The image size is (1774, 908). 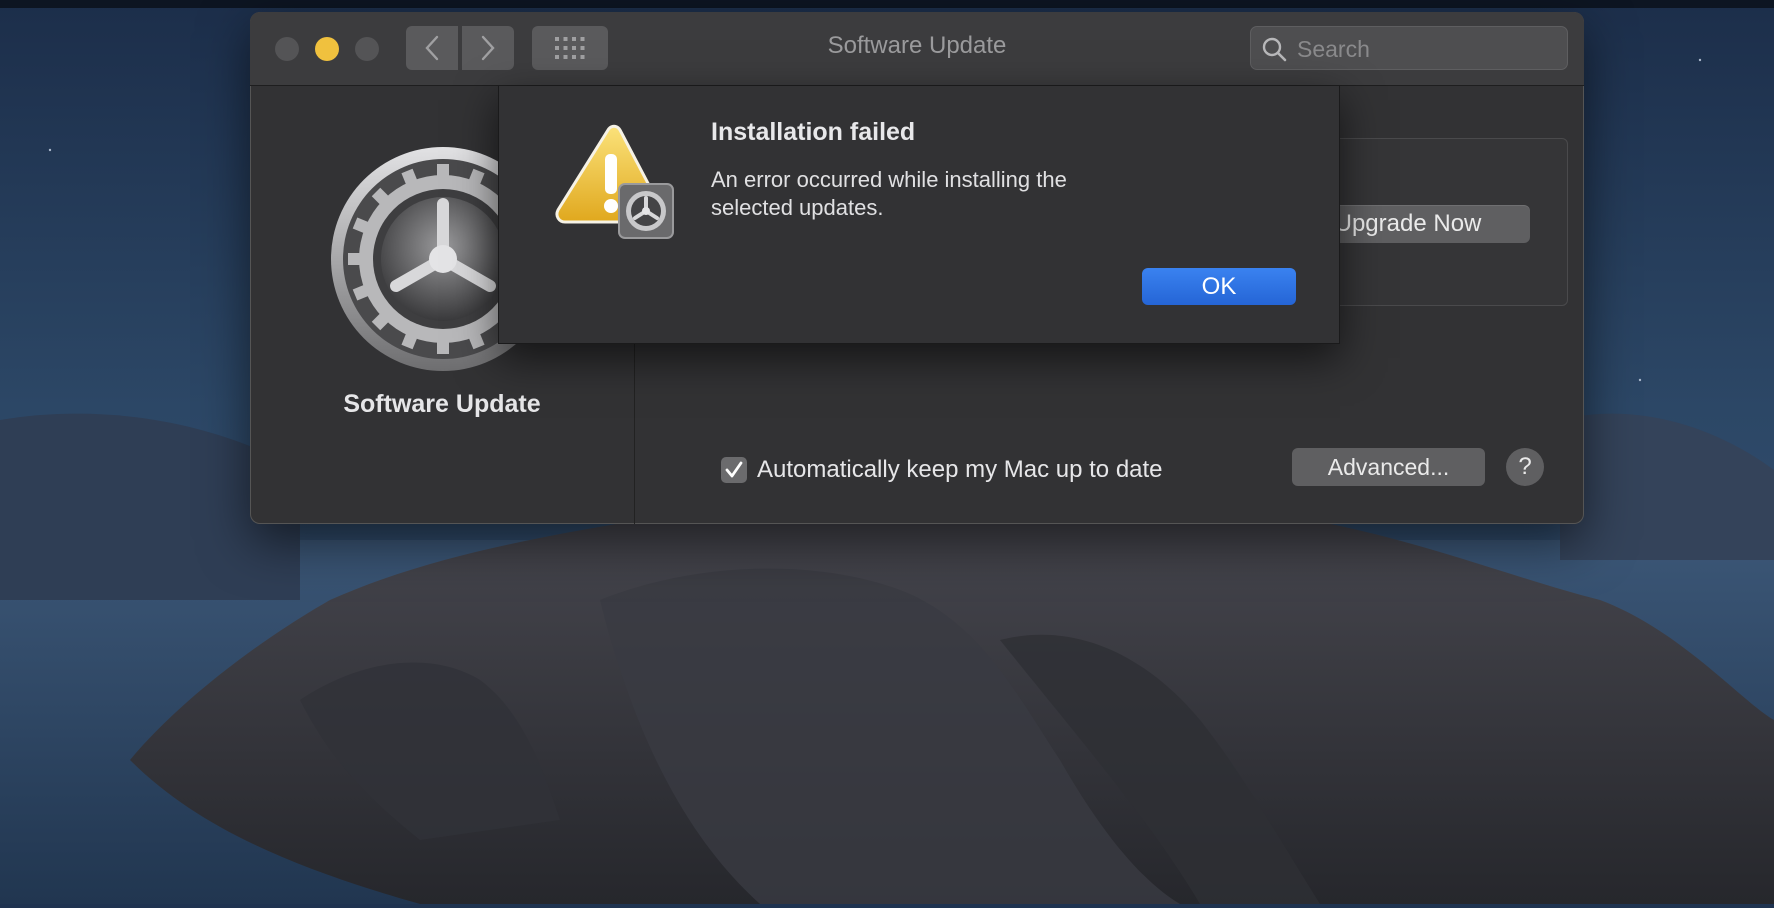 What do you see at coordinates (960, 469) in the screenshot?
I see `auto-update-label: Automatically keep my Mac up to date` at bounding box center [960, 469].